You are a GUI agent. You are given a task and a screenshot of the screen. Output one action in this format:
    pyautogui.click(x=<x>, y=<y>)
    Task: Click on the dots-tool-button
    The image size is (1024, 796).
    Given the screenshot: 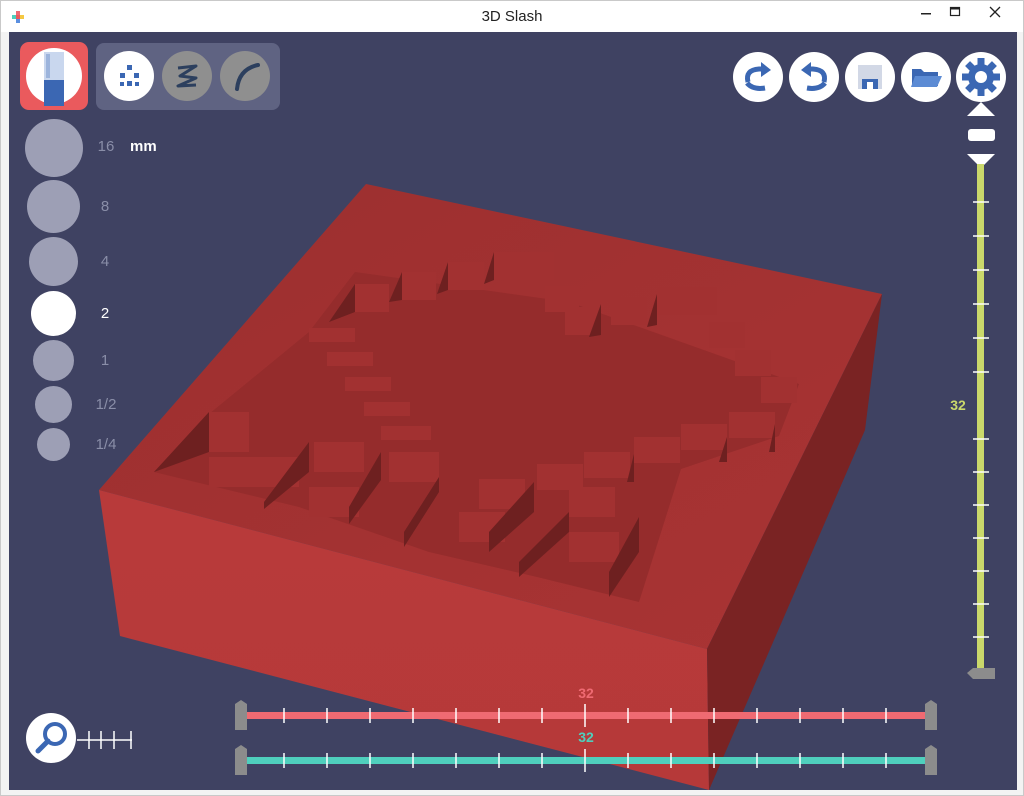 What is the action you would take?
    pyautogui.click(x=129, y=76)
    